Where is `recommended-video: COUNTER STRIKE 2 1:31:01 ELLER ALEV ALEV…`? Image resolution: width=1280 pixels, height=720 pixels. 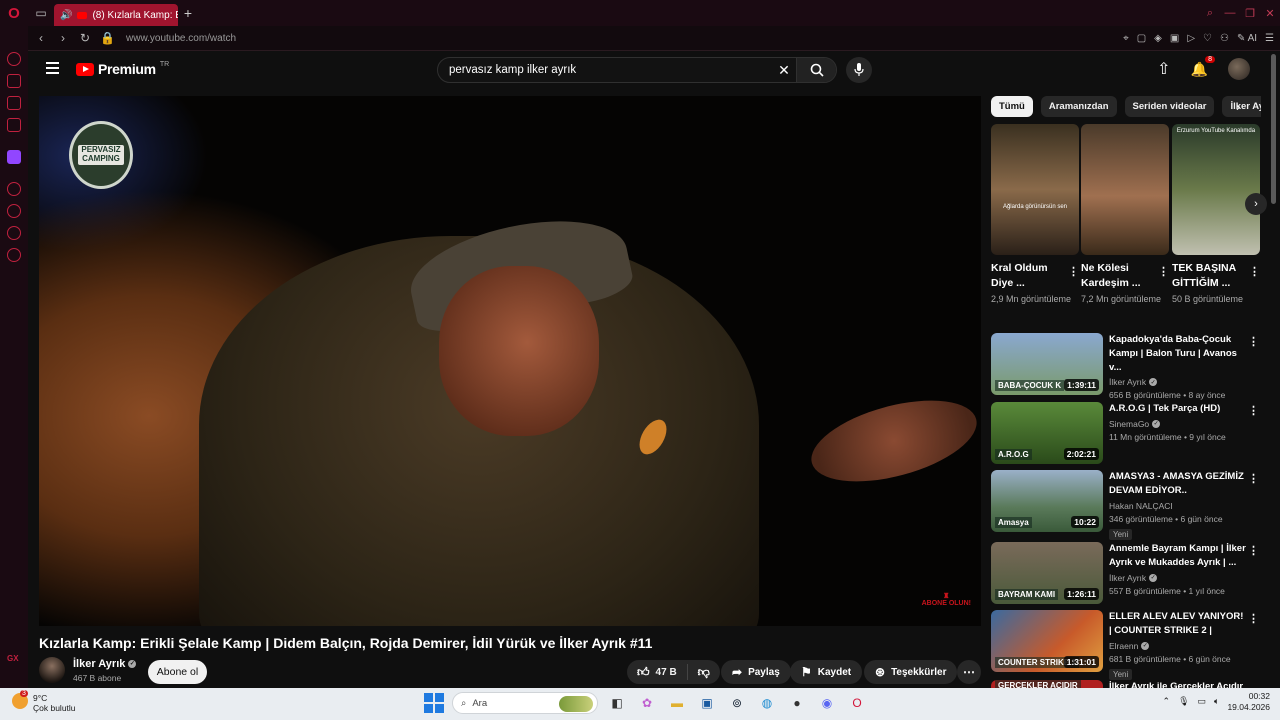
recommended-video: COUNTER STRIKE 2 1:31:01 ELLER ALEV ALEV… is located at coordinates (1126, 645).